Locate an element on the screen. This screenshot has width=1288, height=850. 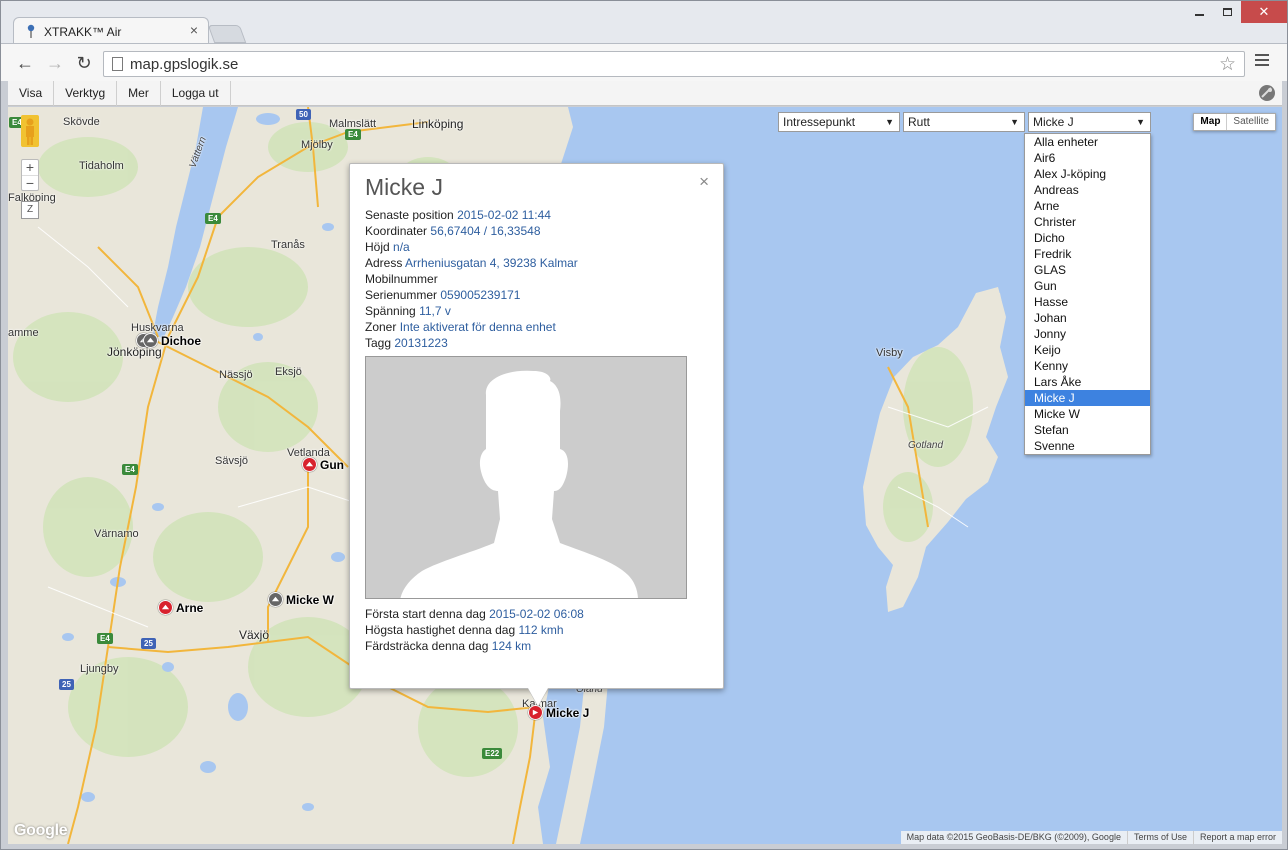
maximize-button is located at coordinates (1227, 12).